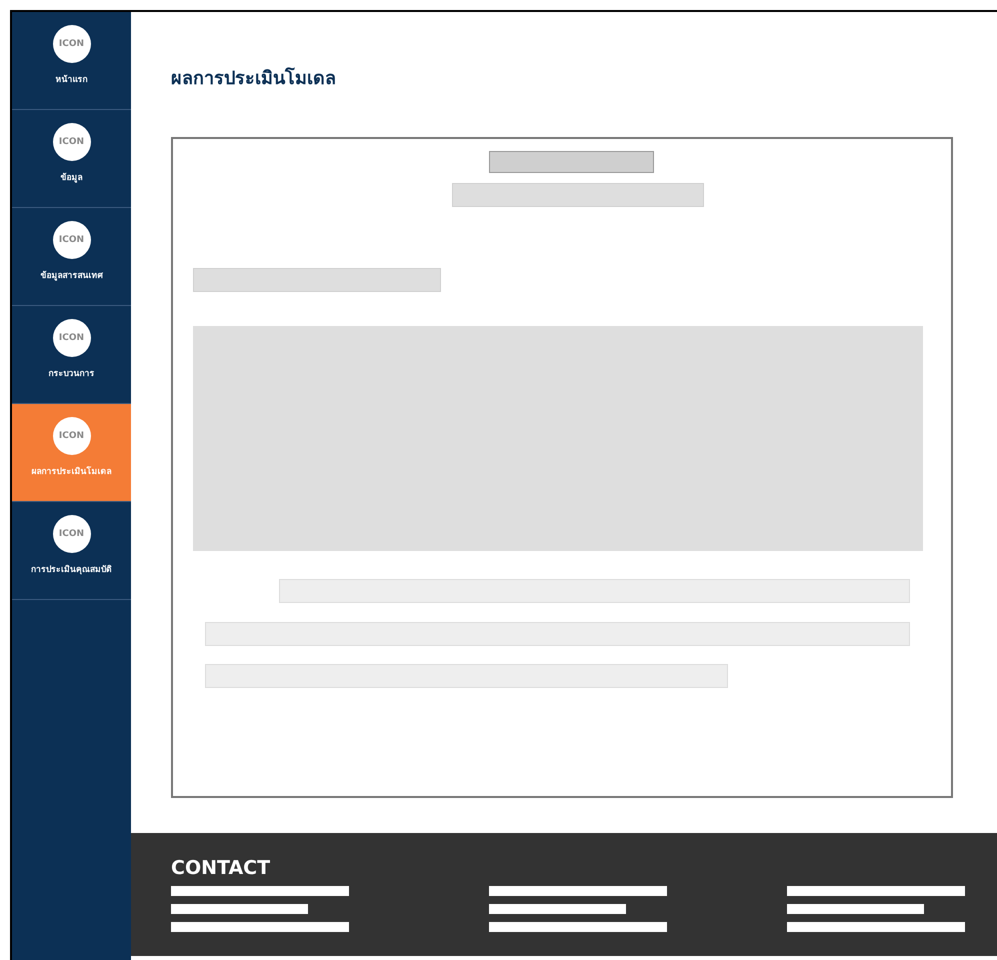 This screenshot has width=997, height=960. I want to click on sidebar-item: ICON ผลการประเมินโมเดล, so click(71, 453).